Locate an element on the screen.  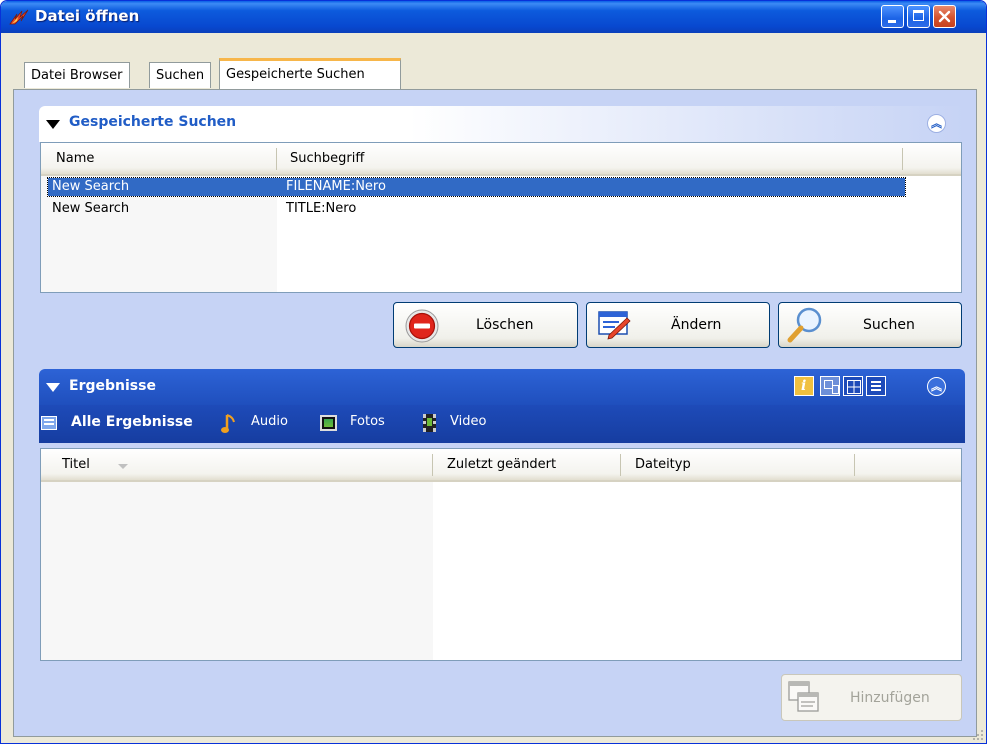
filter-label: Audio is located at coordinates (269, 421).